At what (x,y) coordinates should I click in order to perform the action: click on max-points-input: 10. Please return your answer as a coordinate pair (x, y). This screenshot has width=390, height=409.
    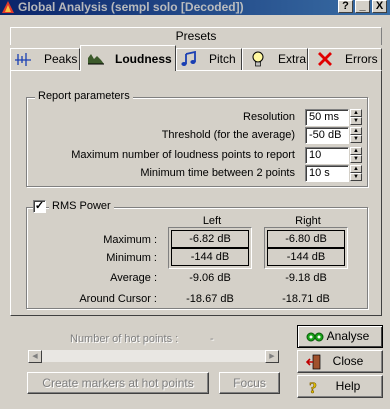
    Looking at the image, I should click on (327, 155).